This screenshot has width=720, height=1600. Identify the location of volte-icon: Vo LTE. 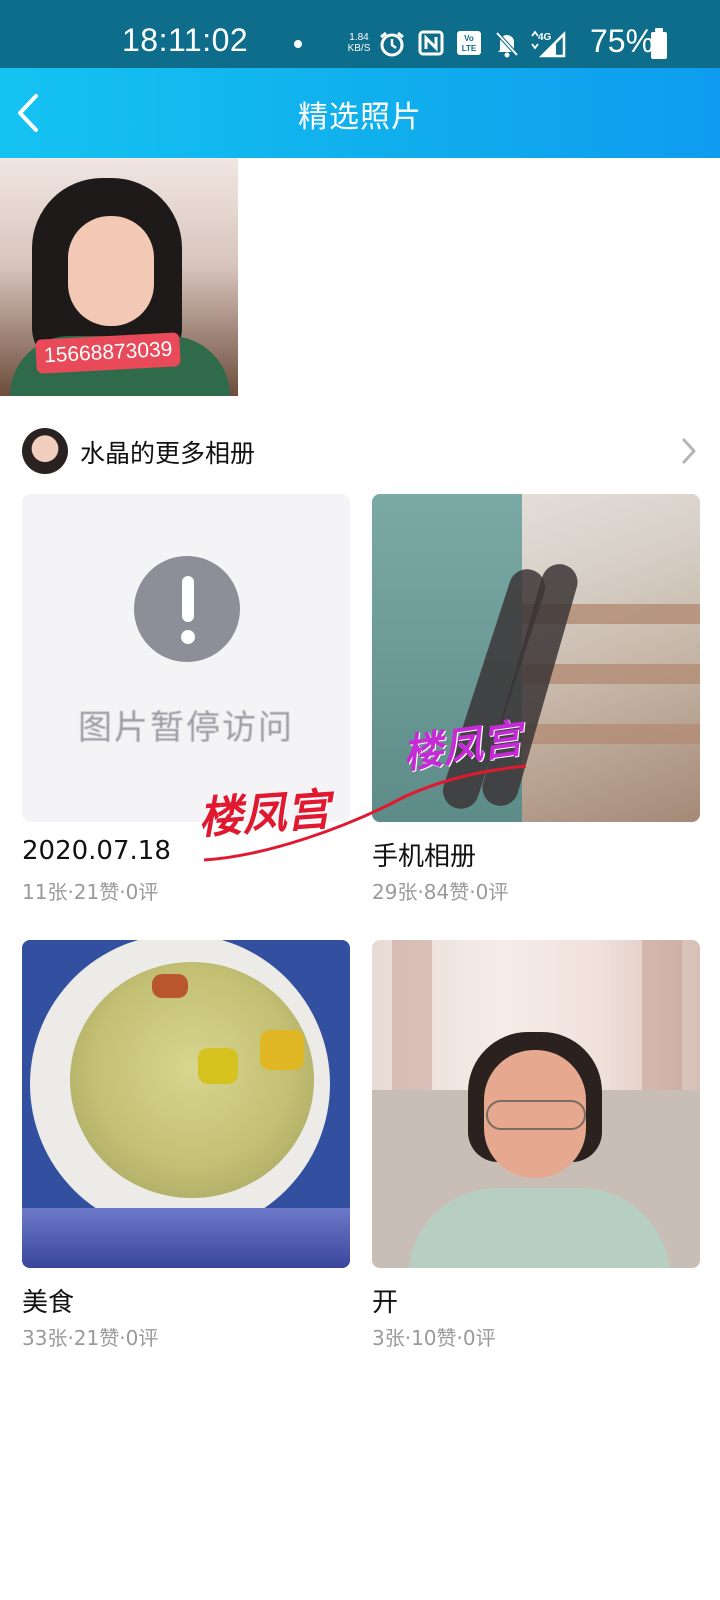
(469, 43).